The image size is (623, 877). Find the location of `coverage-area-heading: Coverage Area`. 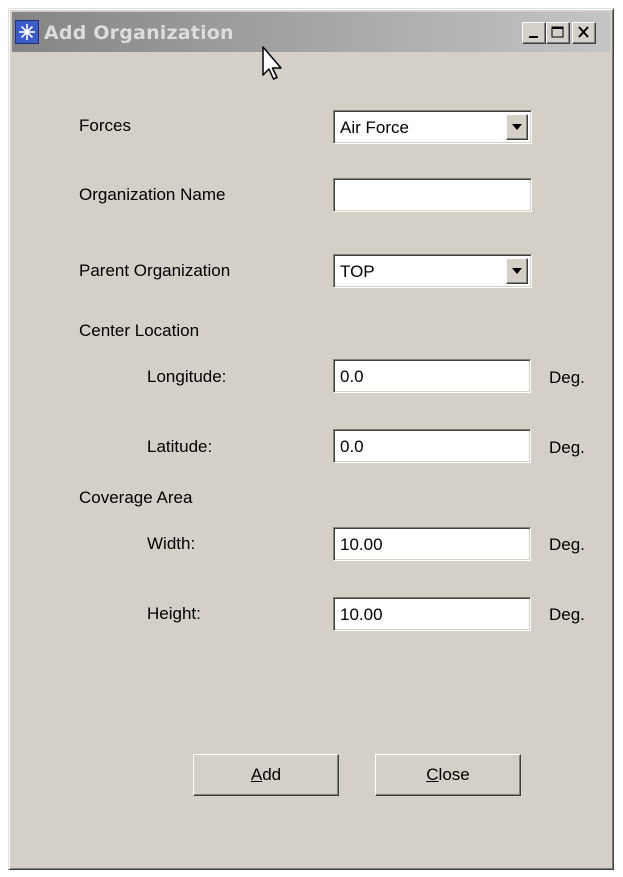

coverage-area-heading: Coverage Area is located at coordinates (136, 497).